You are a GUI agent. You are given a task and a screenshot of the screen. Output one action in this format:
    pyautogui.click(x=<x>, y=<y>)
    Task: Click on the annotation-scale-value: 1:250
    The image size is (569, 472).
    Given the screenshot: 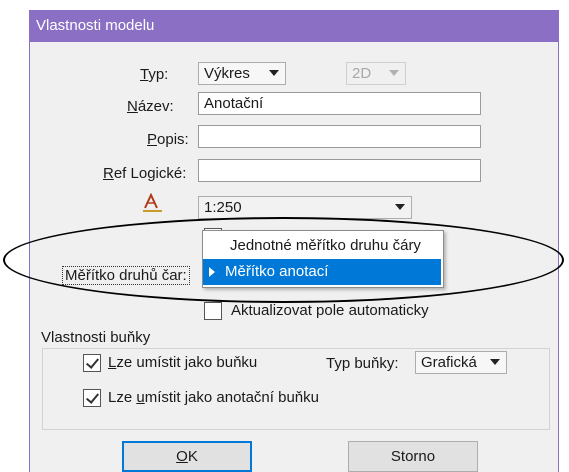 What is the action you would take?
    pyautogui.click(x=223, y=207)
    